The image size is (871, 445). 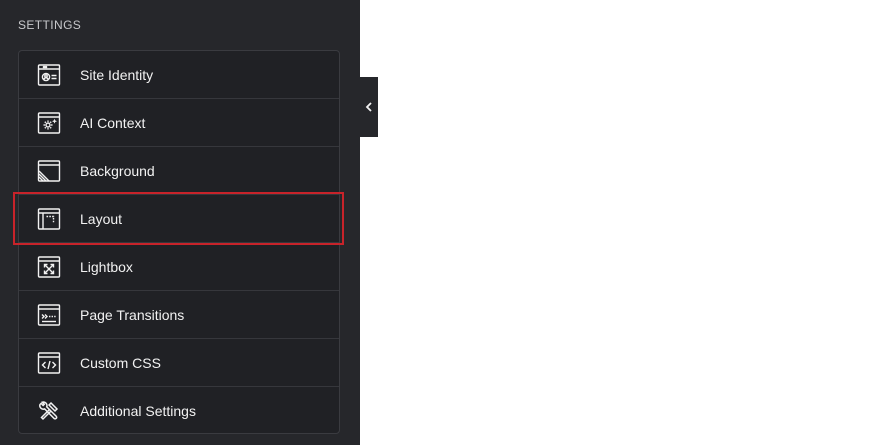 What do you see at coordinates (179, 267) in the screenshot?
I see `settings-item-lightbox: Lightbox` at bounding box center [179, 267].